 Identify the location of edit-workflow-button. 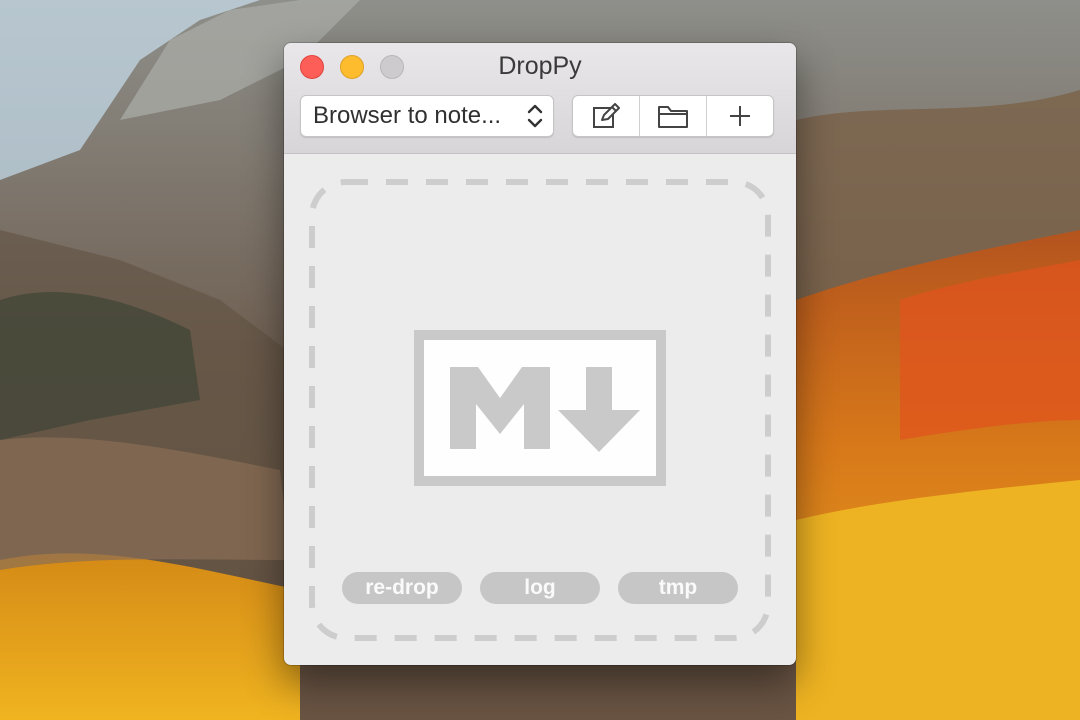
(606, 116).